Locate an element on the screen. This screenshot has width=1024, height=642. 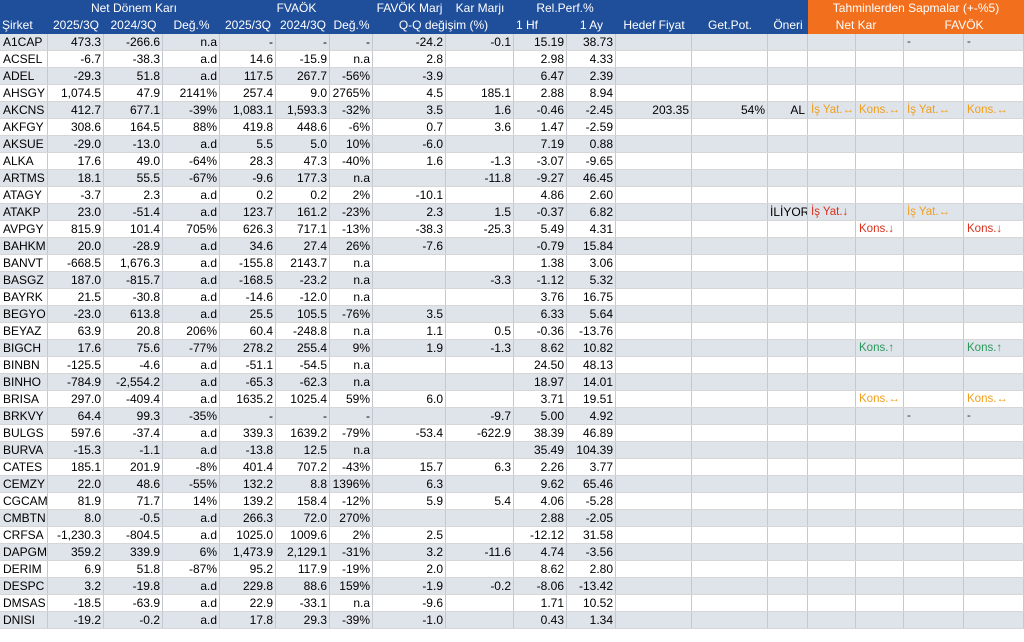
cell-ebitda-change: 9% is located at coordinates (351, 348).